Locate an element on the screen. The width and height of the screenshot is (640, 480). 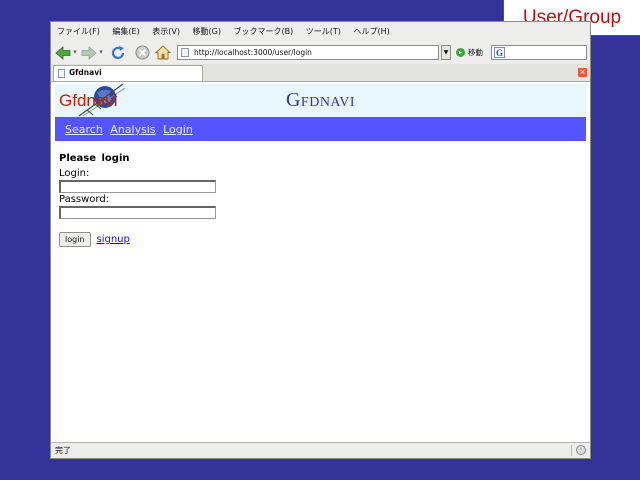
nav-search-link: Search is located at coordinates (84, 129).